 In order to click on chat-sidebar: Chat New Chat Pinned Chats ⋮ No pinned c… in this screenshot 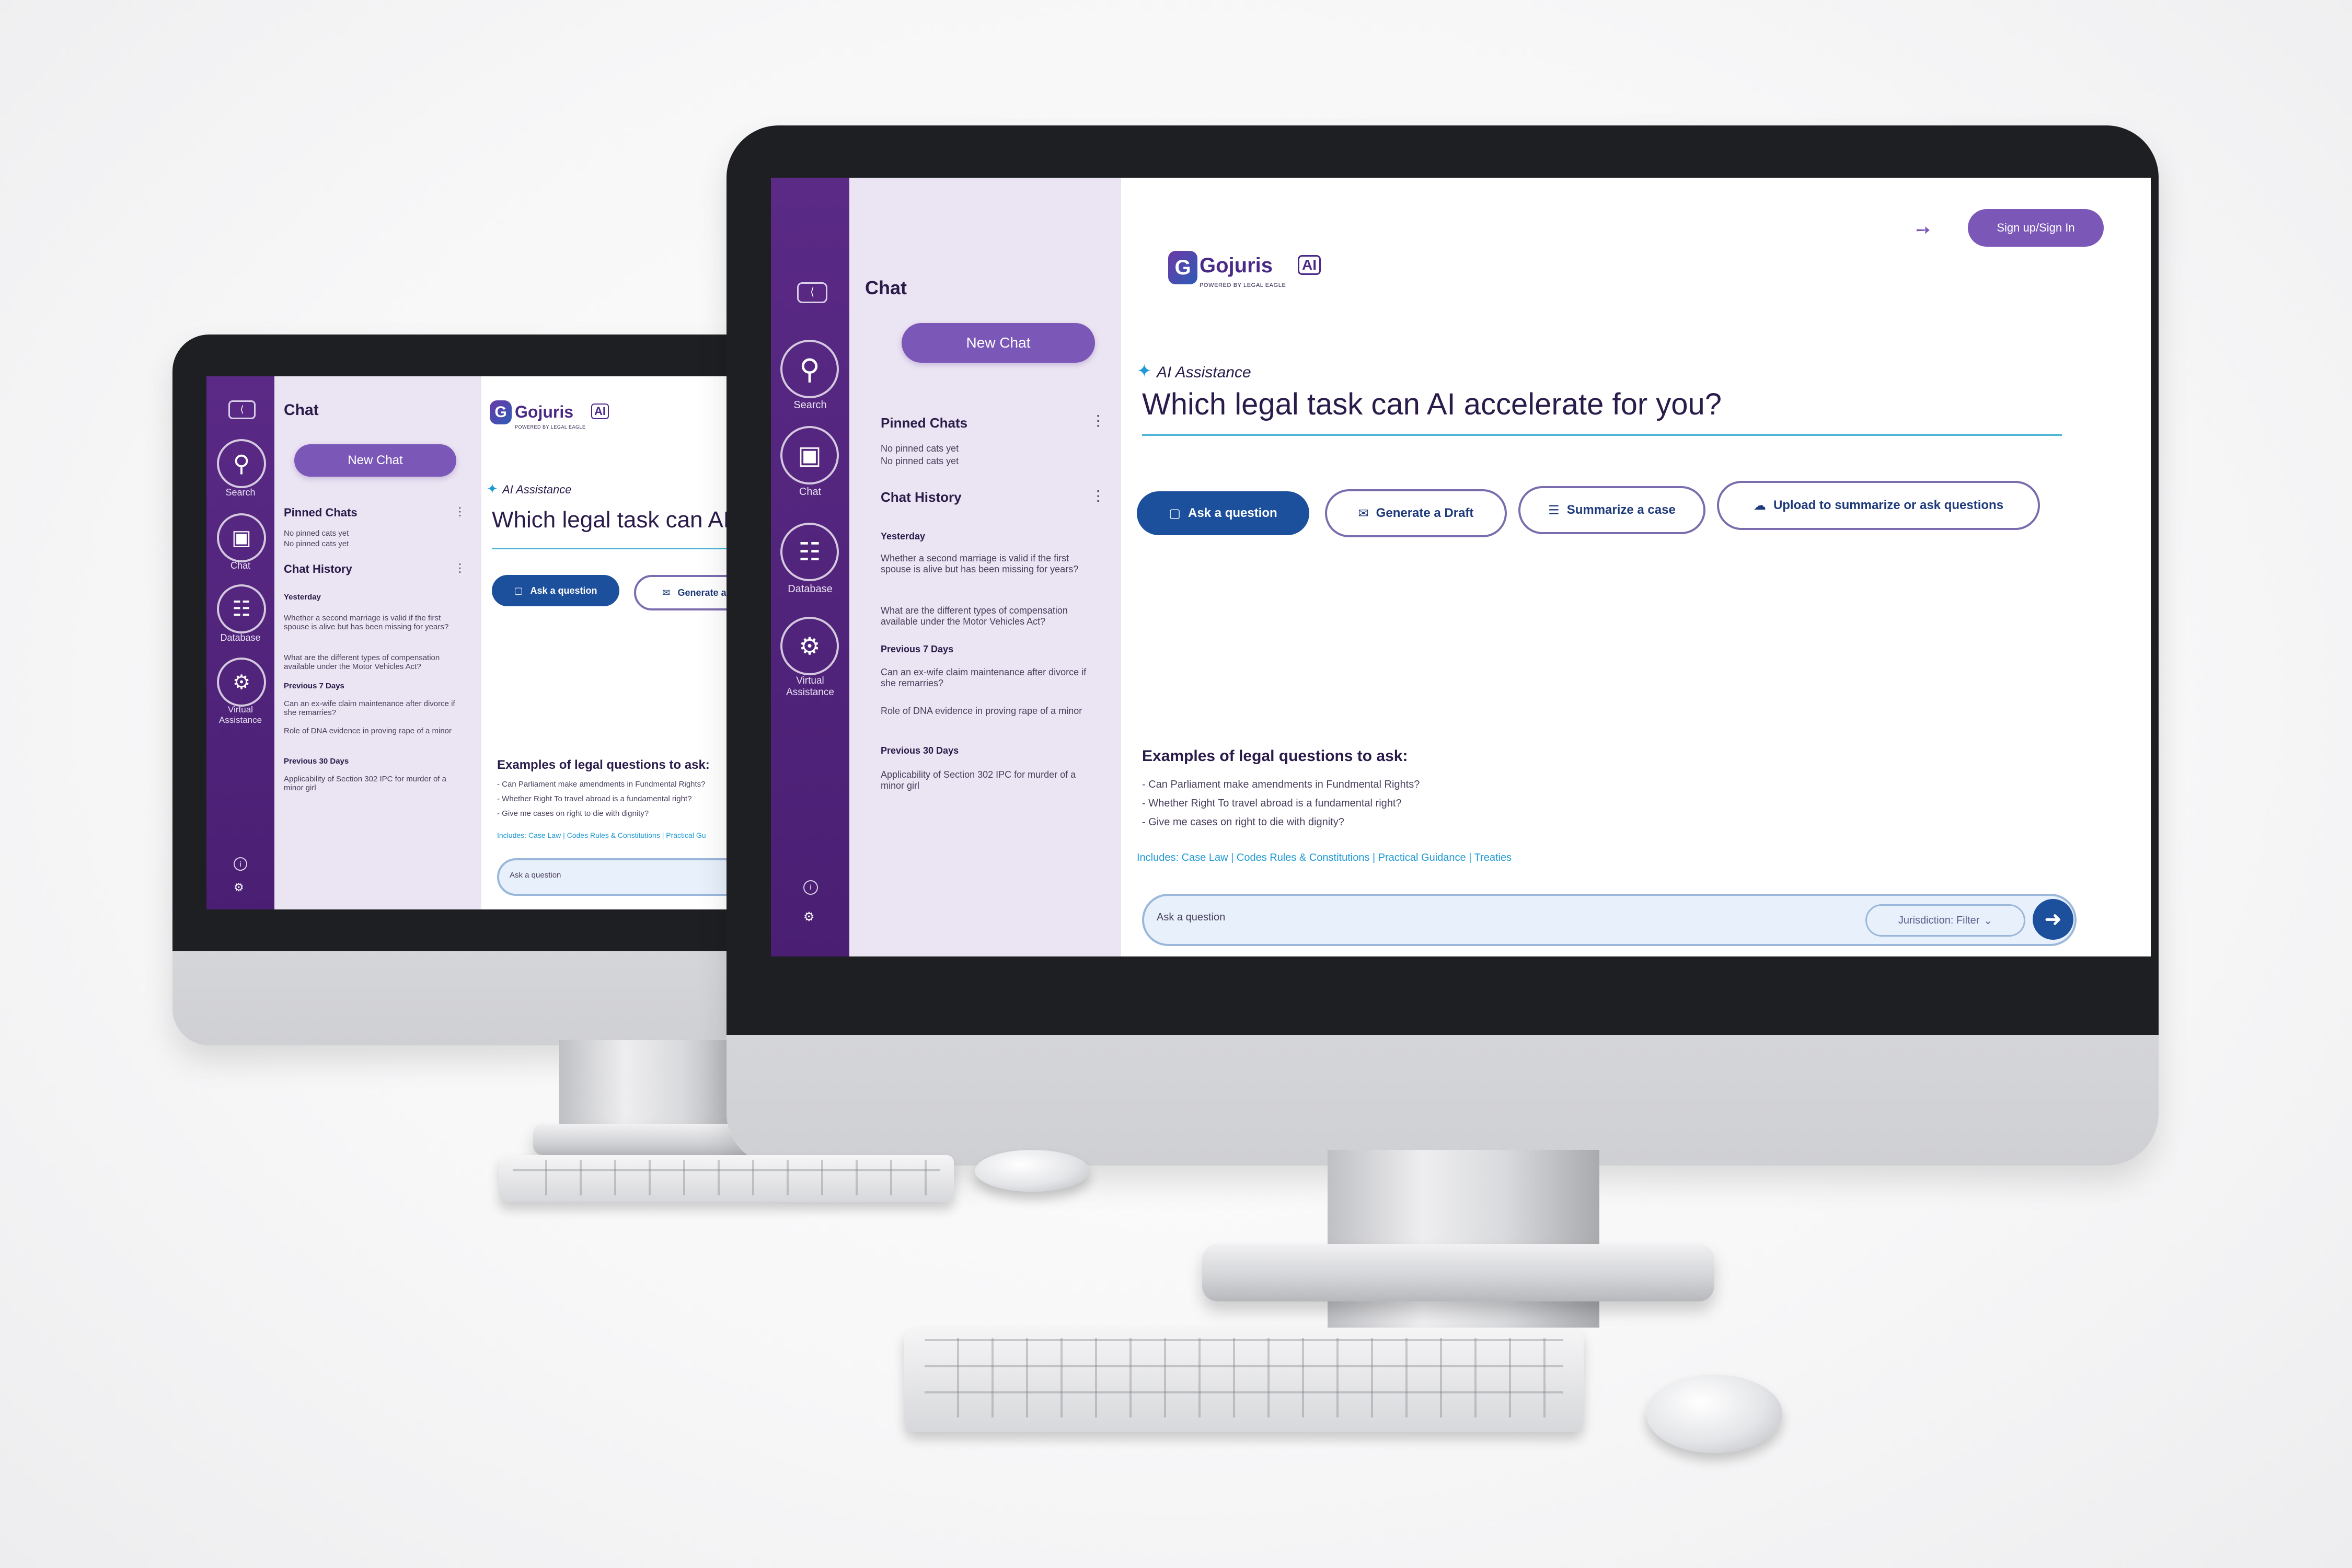, I will do `click(985, 567)`.